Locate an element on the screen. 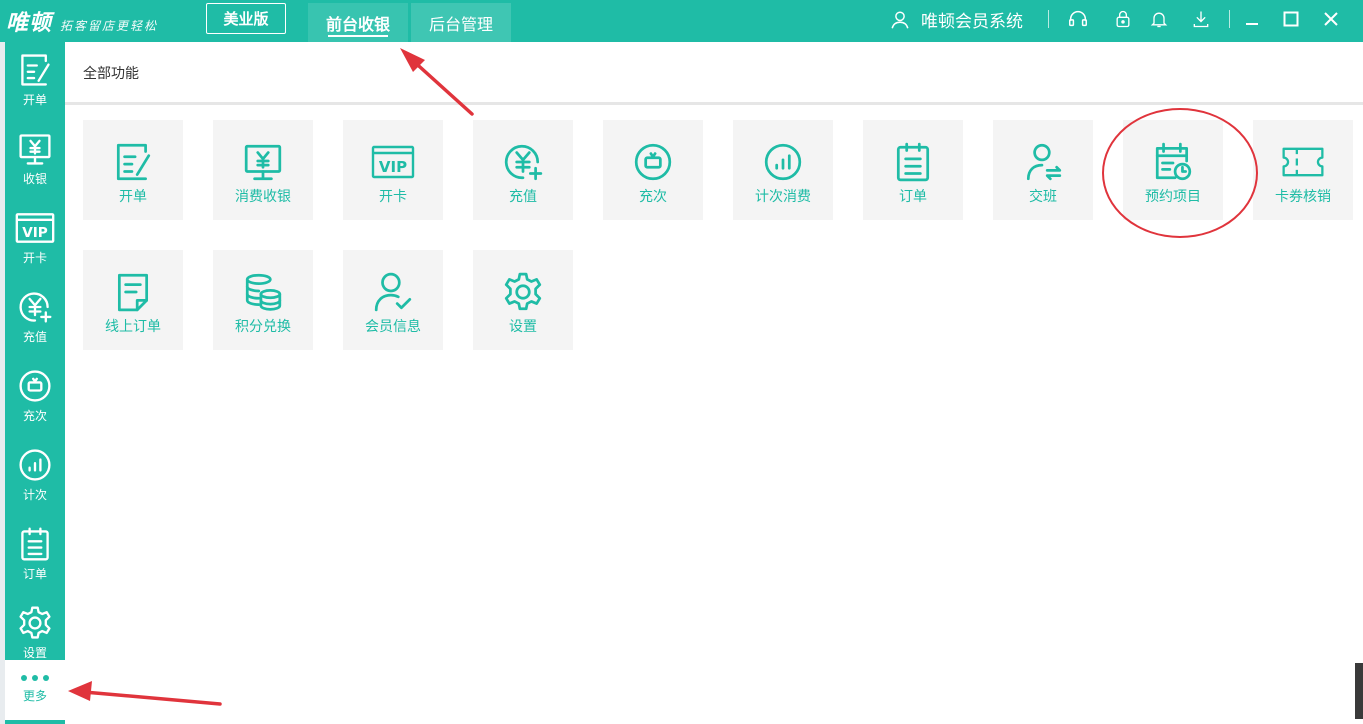  sidebar-item-recharge-times: 充次 is located at coordinates (35, 397).